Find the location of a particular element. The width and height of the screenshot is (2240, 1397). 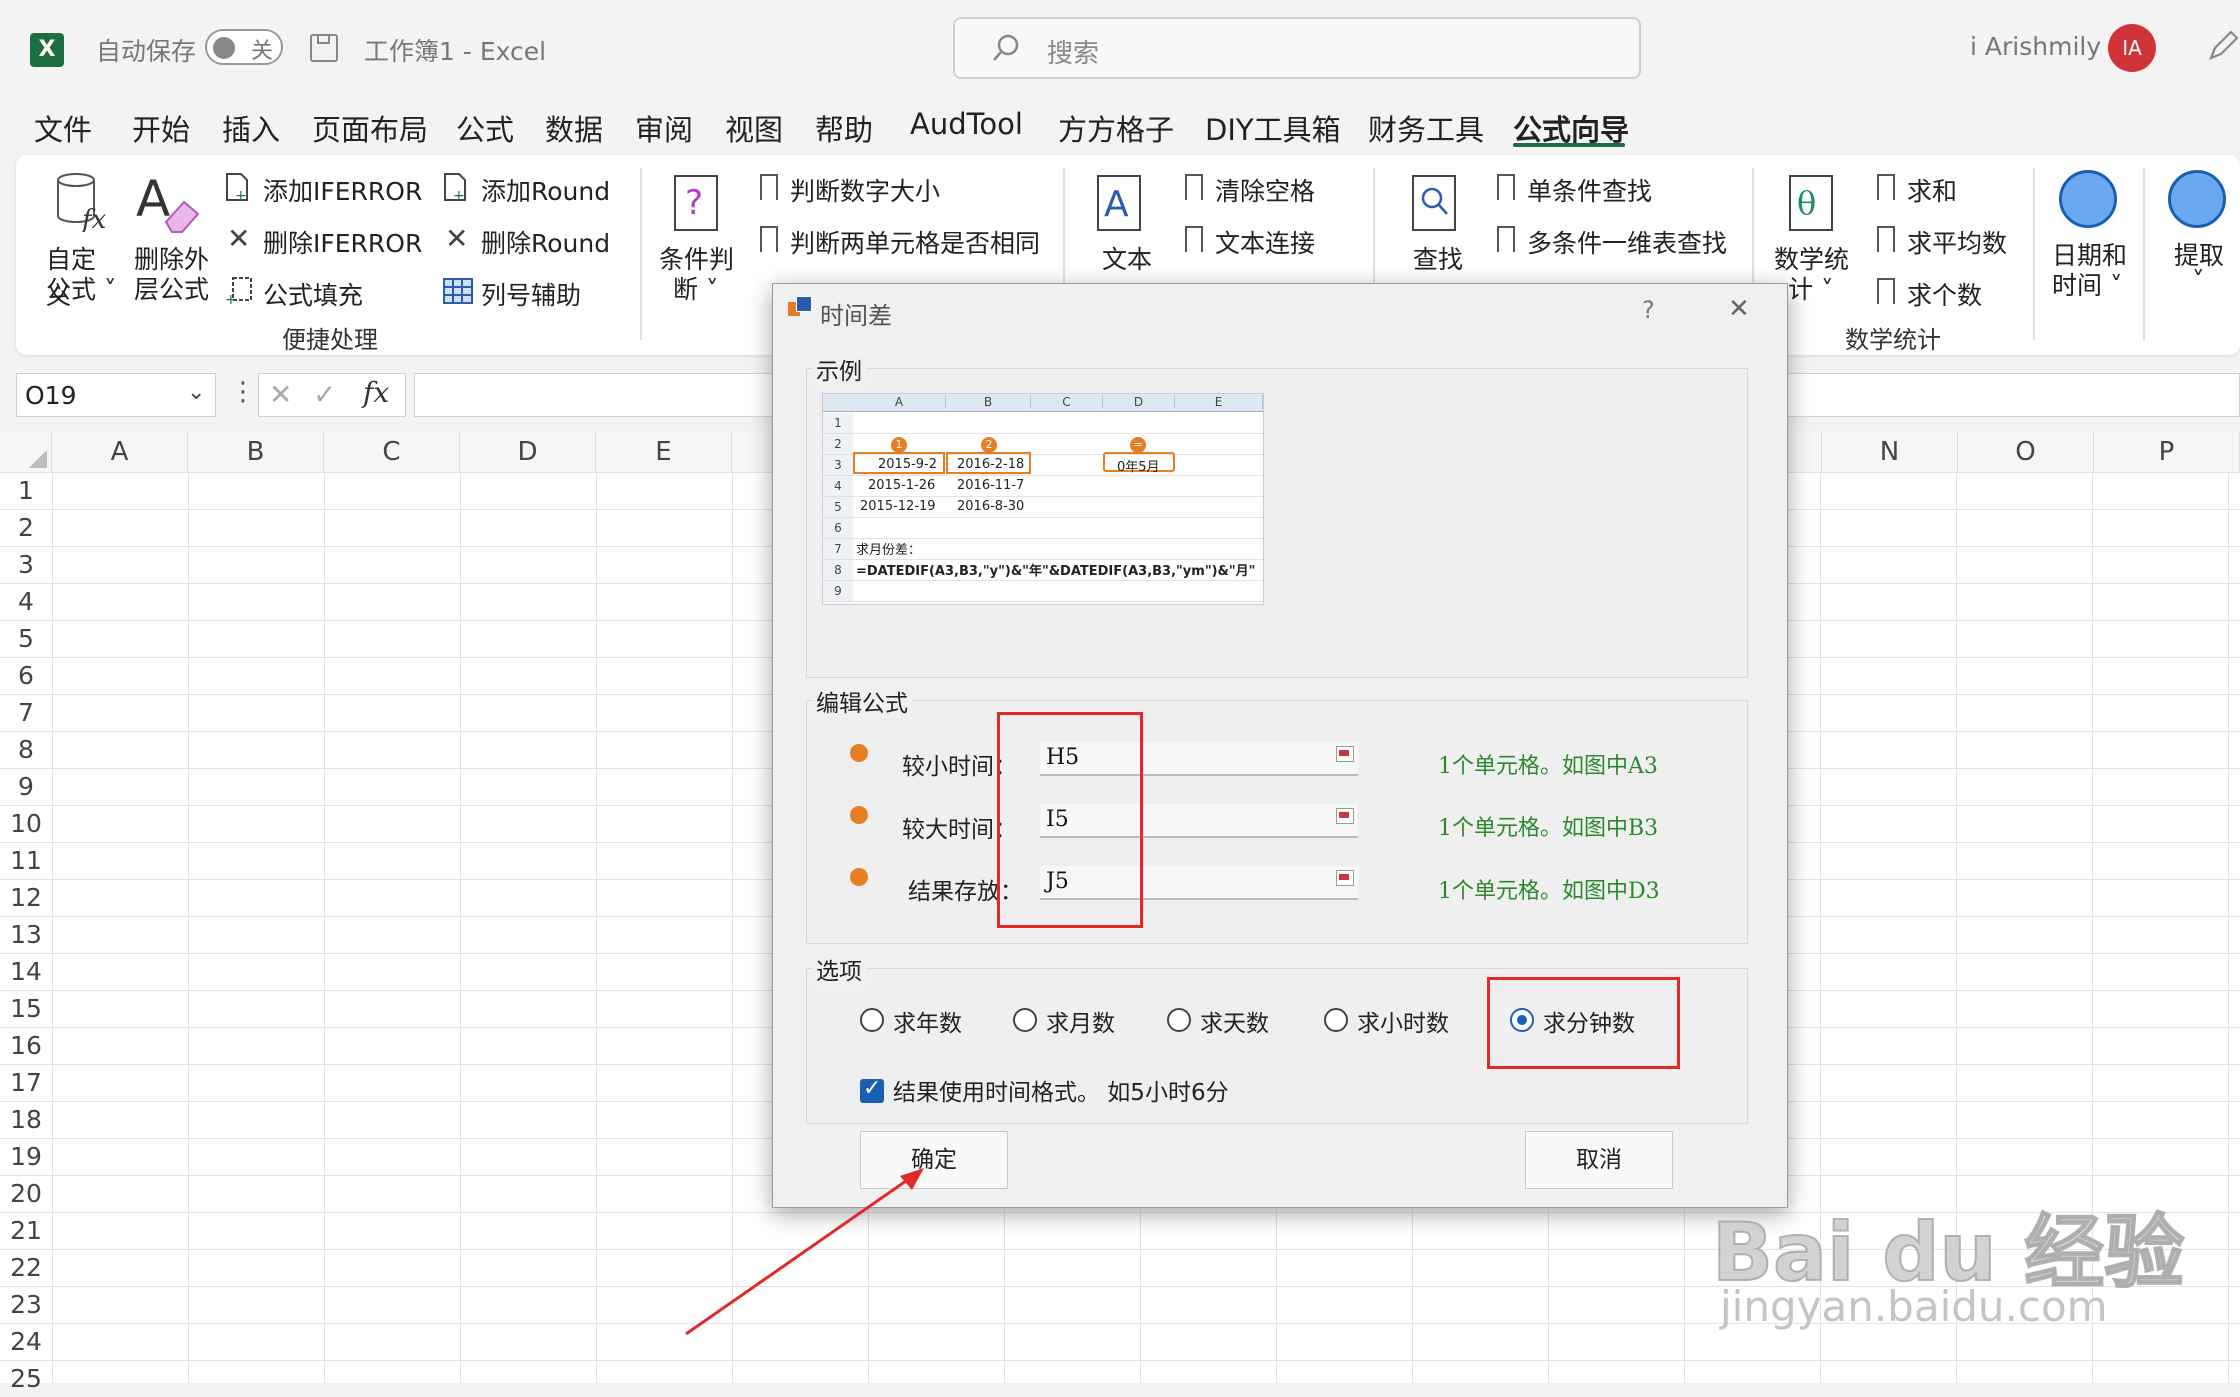

sum-button: 求和 is located at coordinates (1940, 188).